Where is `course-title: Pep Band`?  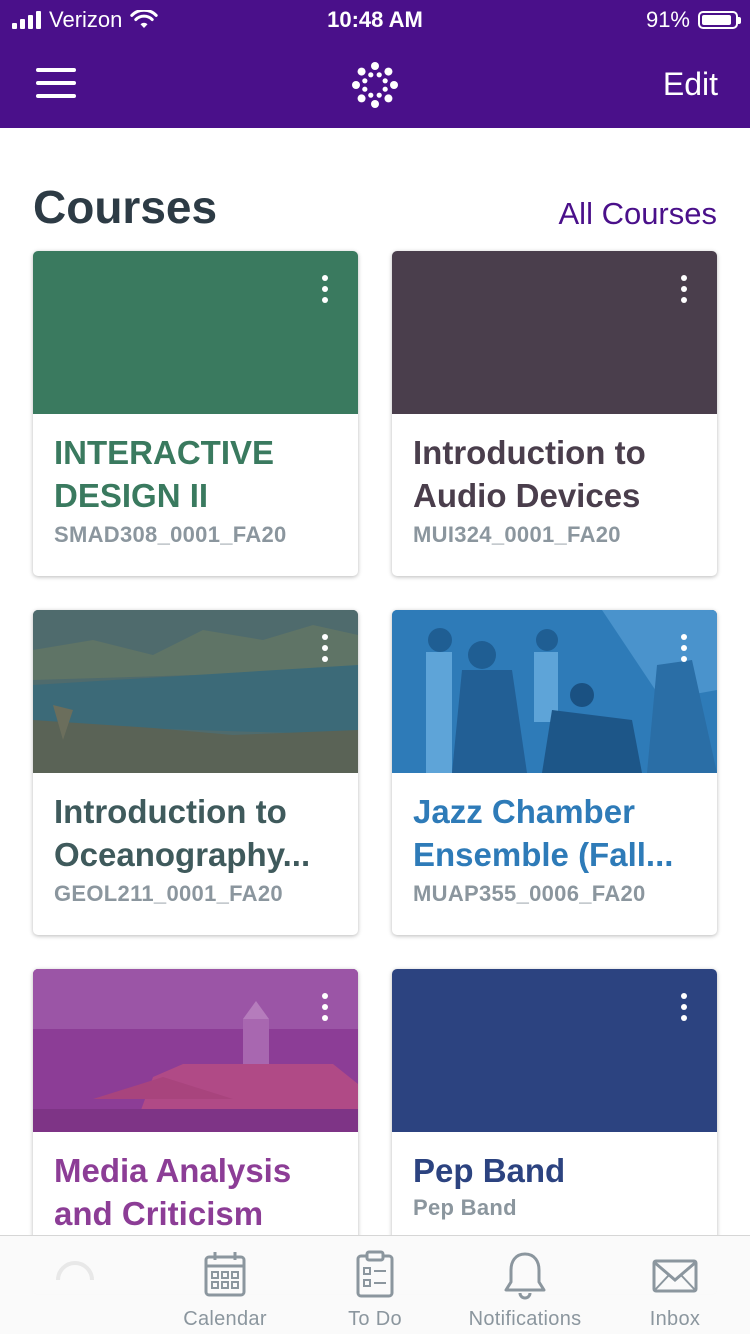
course-title: Pep Band is located at coordinates (489, 1170).